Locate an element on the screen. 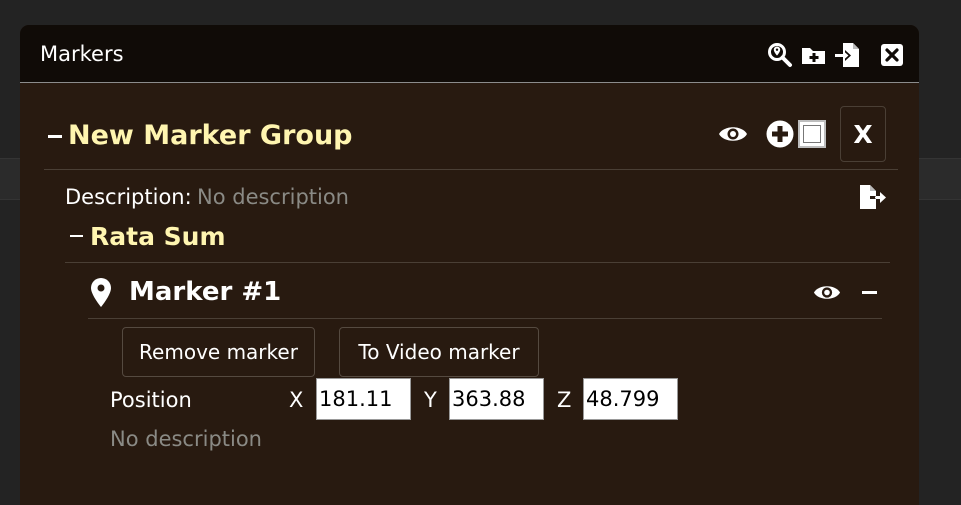 Image resolution: width=961 pixels, height=505 pixels. file-export-icon is located at coordinates (873, 197).